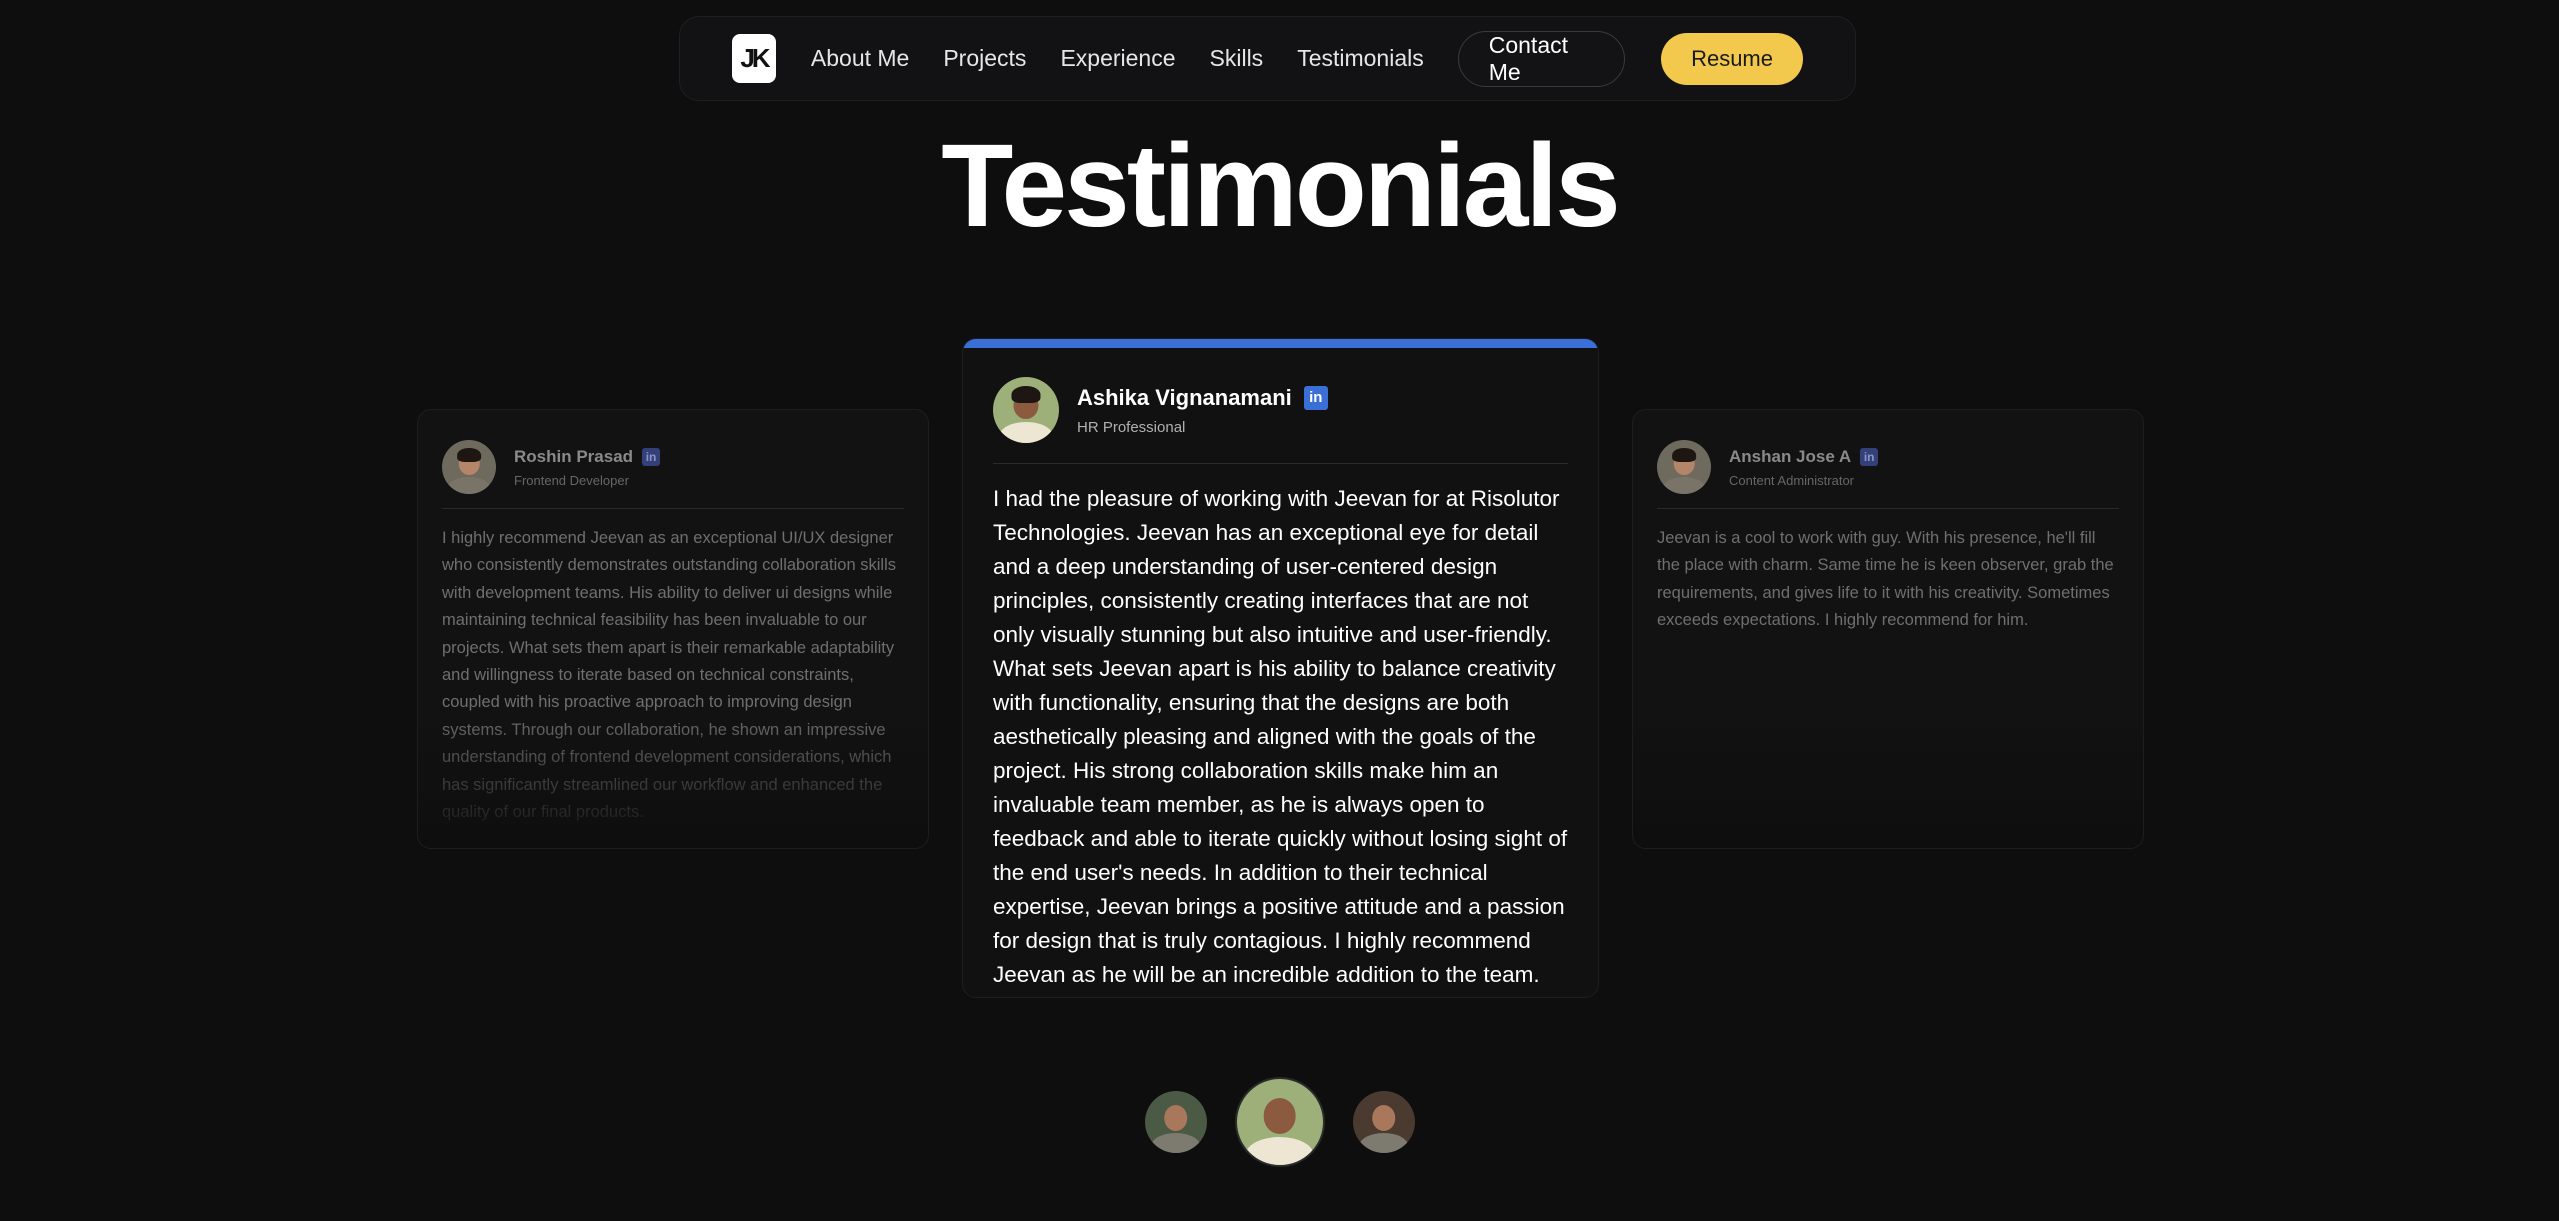  What do you see at coordinates (1131, 427) in the screenshot?
I see `person-role: HR Professional` at bounding box center [1131, 427].